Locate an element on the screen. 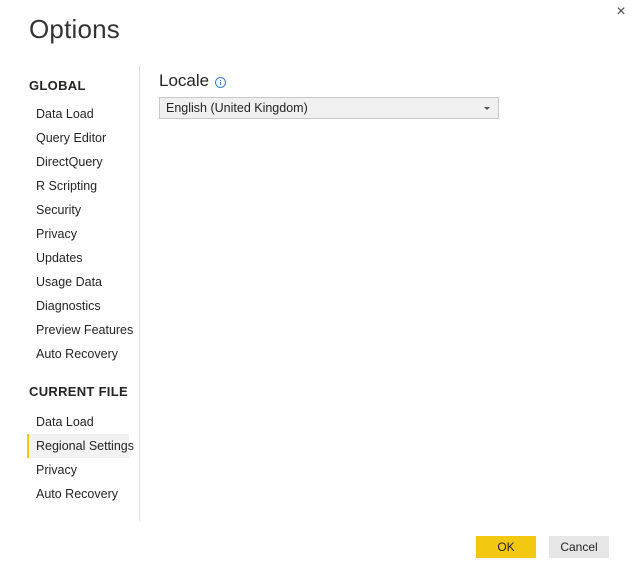  nav-item-security: Security is located at coordinates (78, 210).